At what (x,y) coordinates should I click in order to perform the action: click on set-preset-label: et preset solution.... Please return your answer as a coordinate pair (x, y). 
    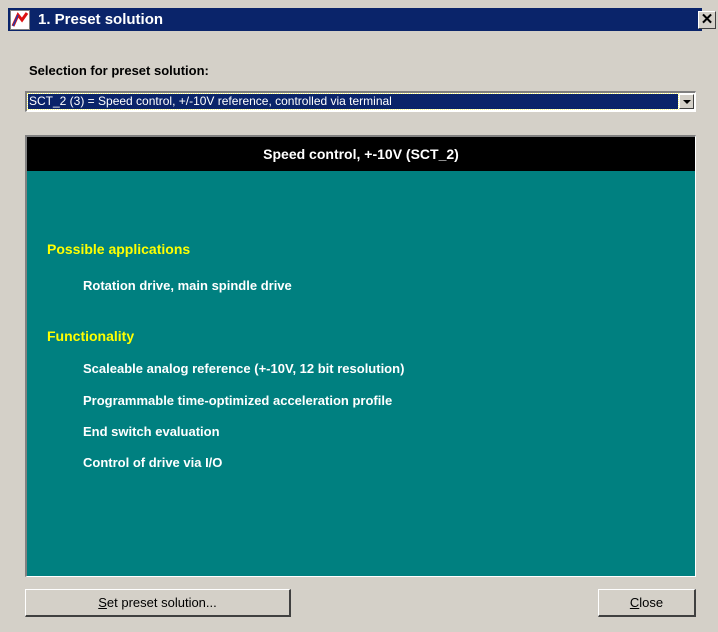
    Looking at the image, I should click on (161, 602).